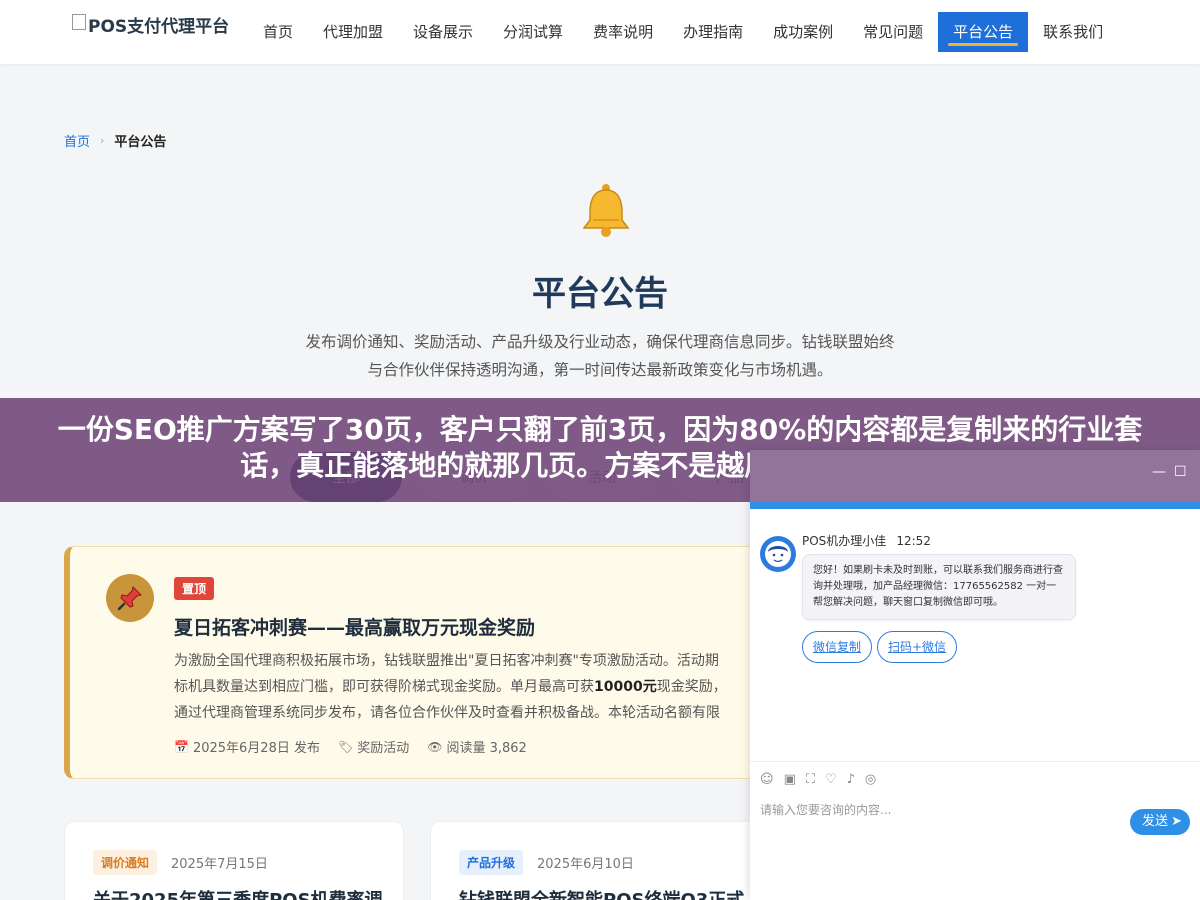  I want to click on chat-accent-bar, so click(975, 505).